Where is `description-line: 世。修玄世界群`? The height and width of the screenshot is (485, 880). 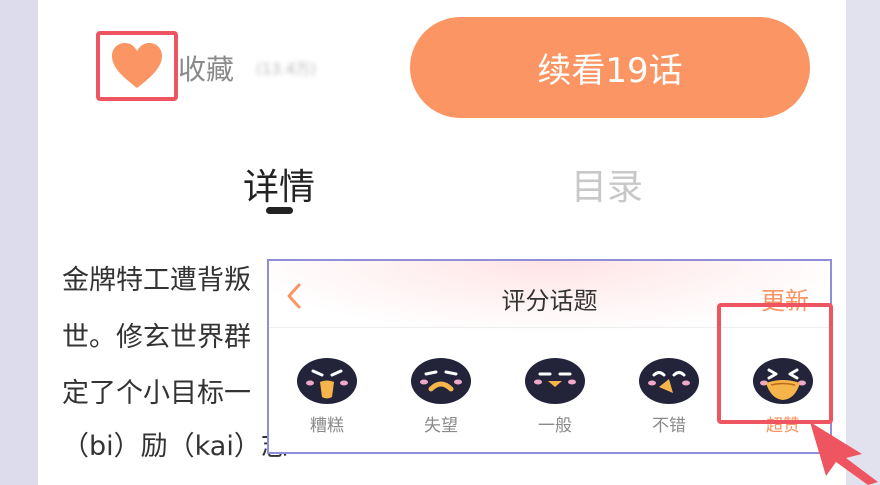
description-line: 世。修玄世界群 is located at coordinates (156, 337).